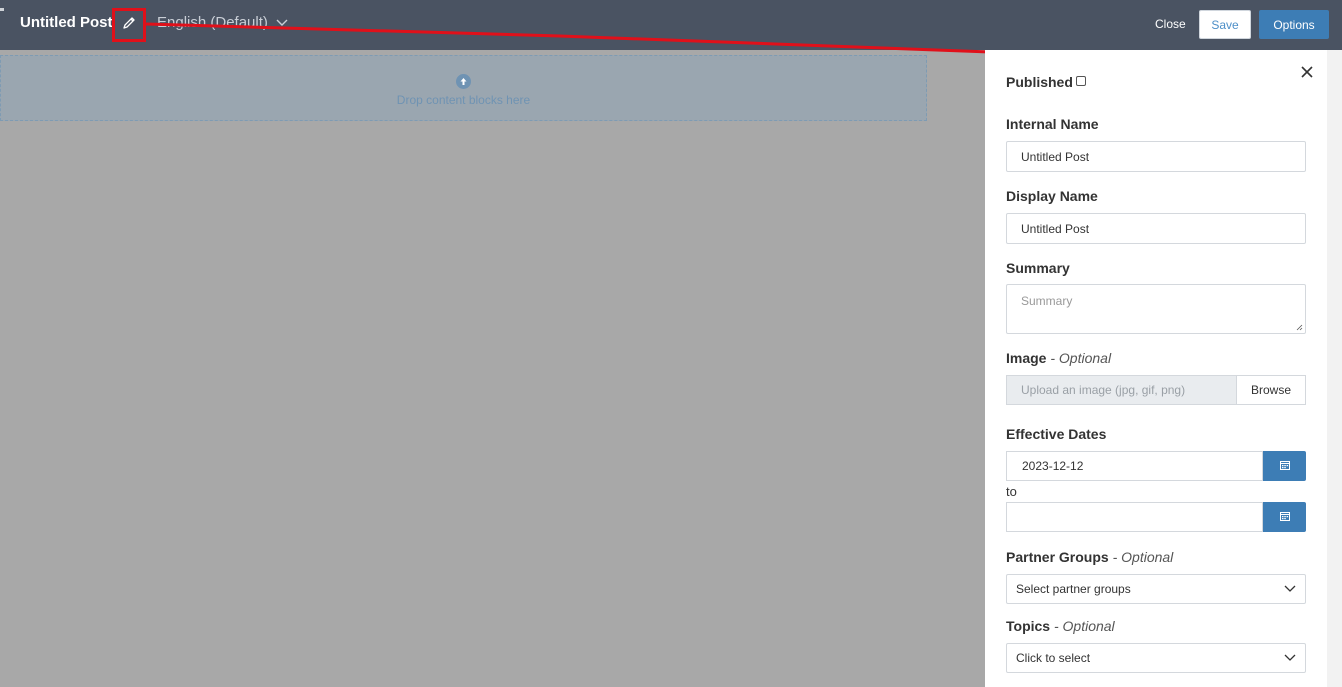 The height and width of the screenshot is (687, 1342). Describe the element at coordinates (1271, 390) in the screenshot. I see `browse-button: Browse` at that location.